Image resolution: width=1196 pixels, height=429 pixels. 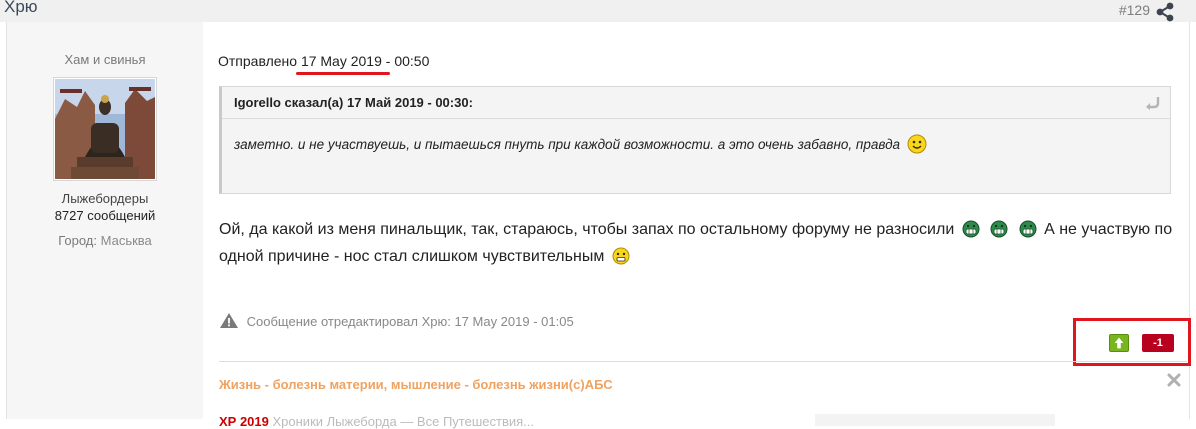 I want to click on smile-emoticon-icon, so click(x=917, y=144).